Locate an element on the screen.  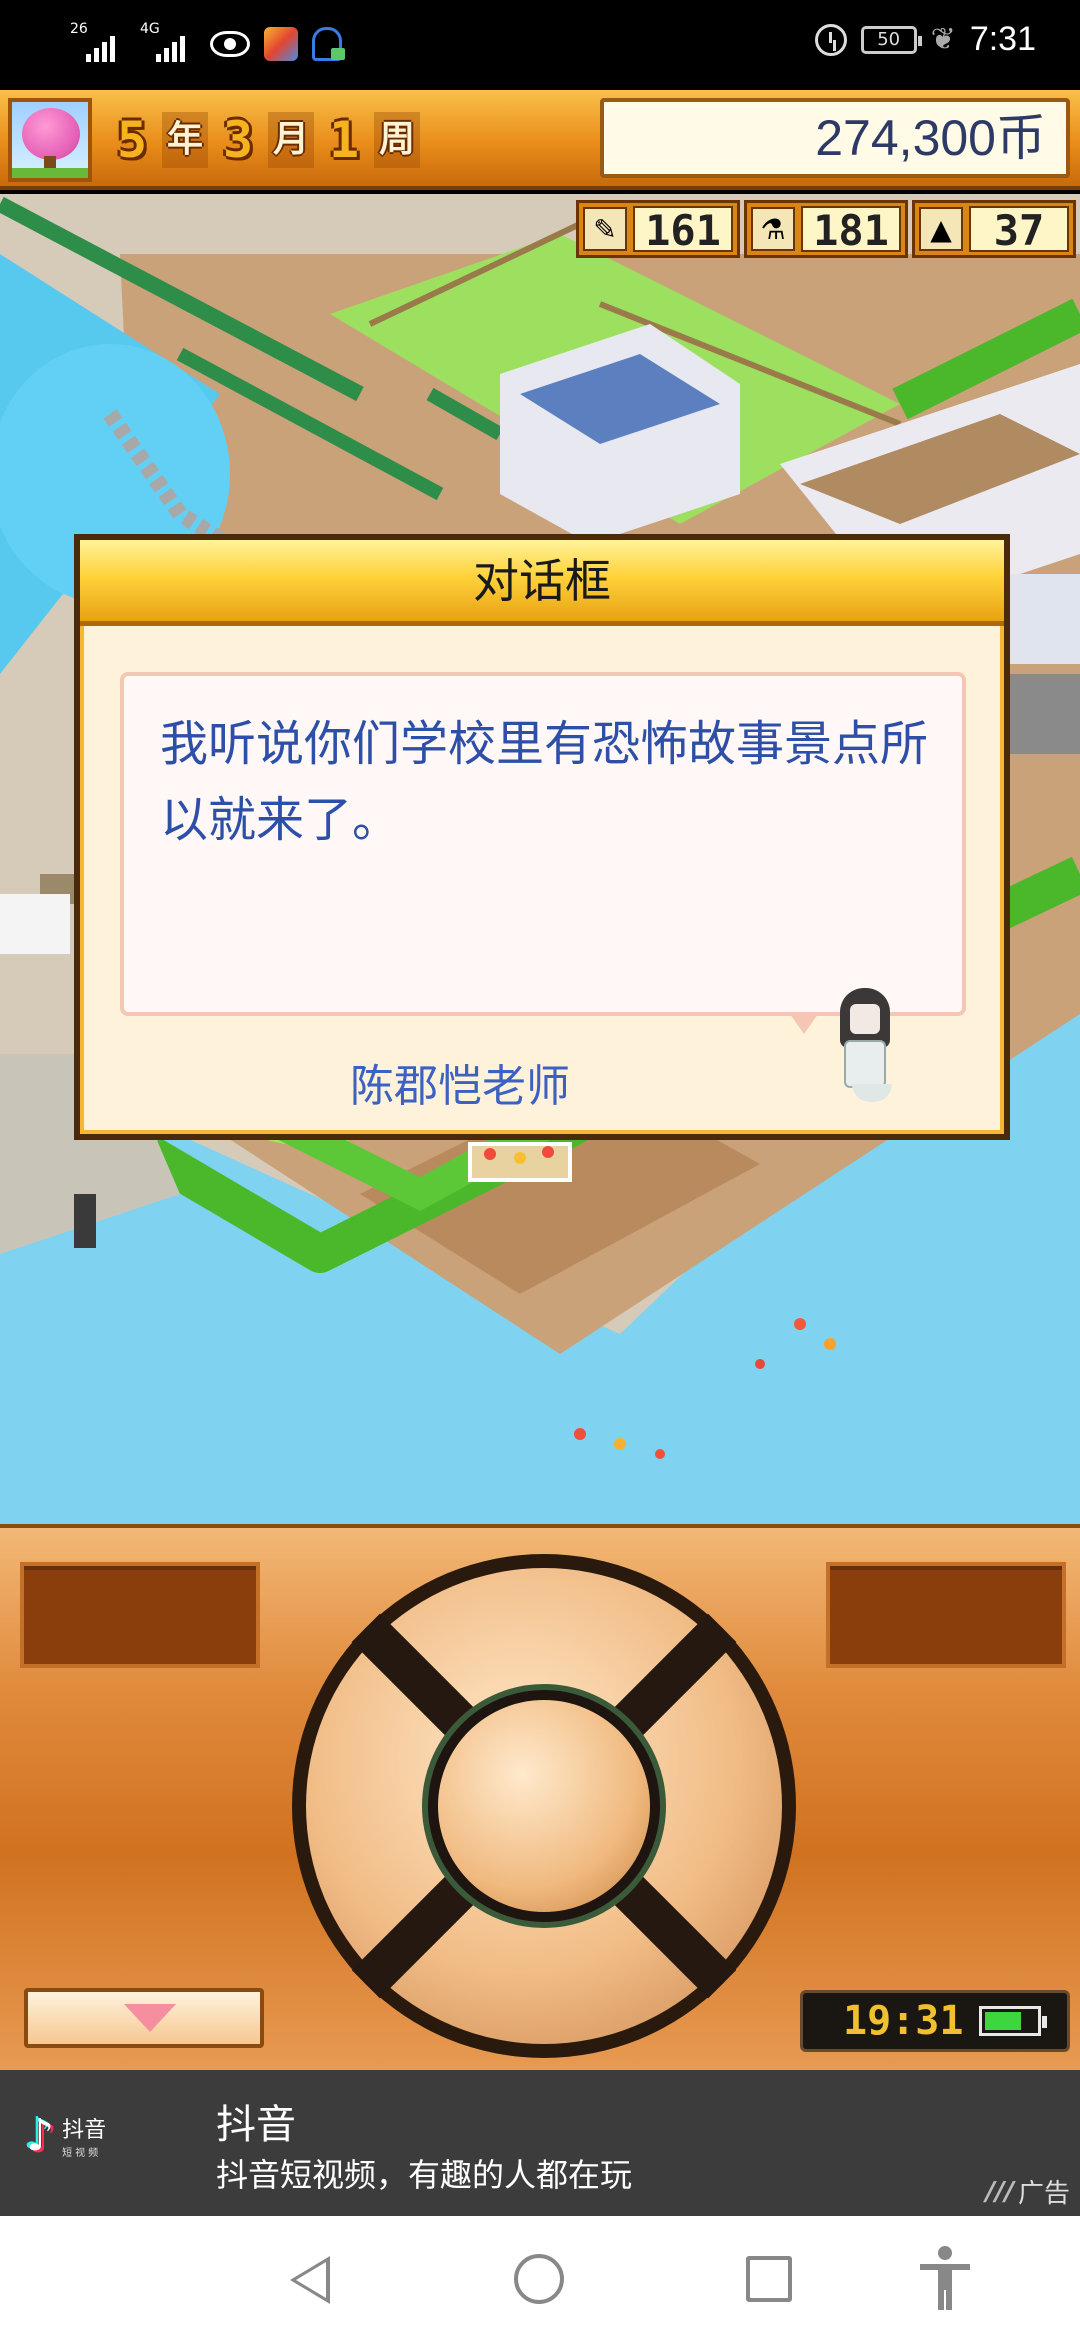
dialog-message: 我听说你们学校里有恐怖故事景点所以就来了。 is located at coordinates (544, 782).